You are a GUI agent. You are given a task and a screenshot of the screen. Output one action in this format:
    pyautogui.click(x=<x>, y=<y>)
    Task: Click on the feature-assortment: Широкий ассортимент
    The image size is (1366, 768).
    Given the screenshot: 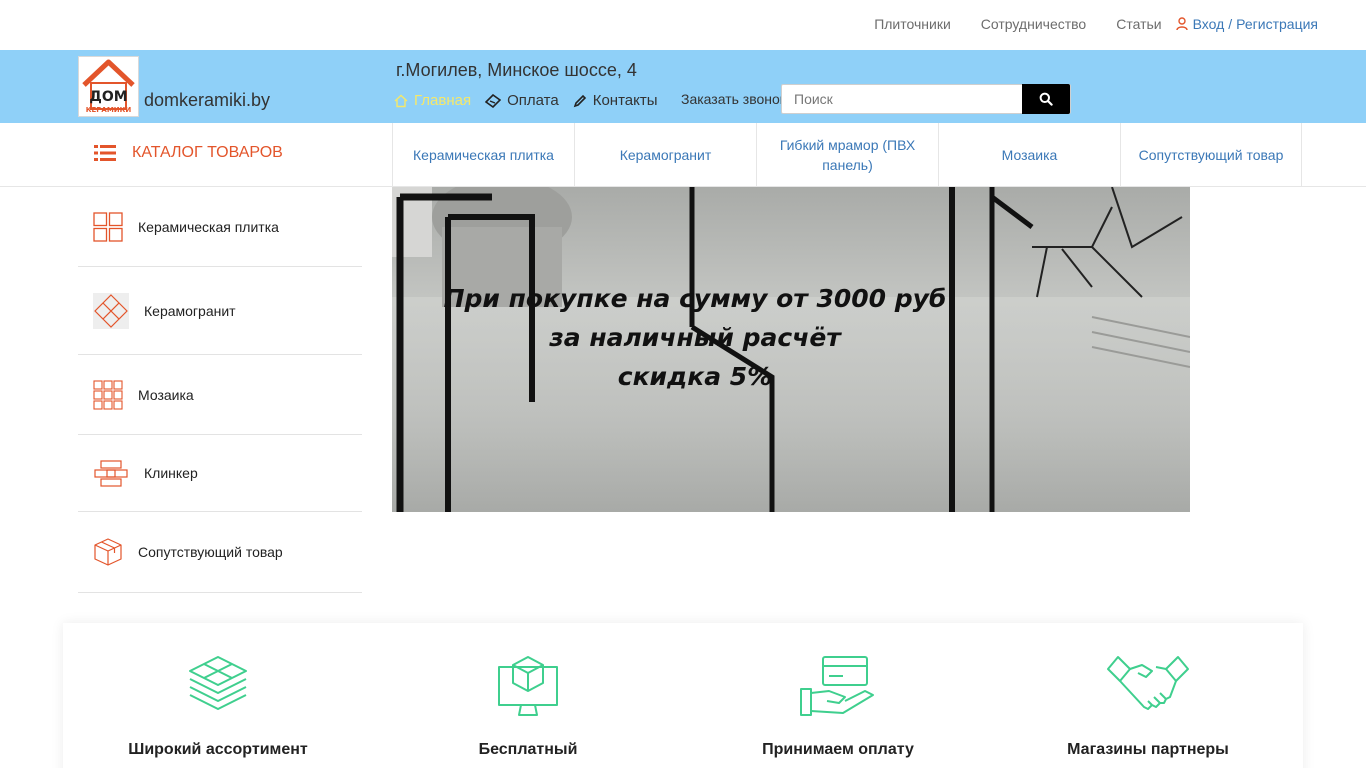 What is the action you would take?
    pyautogui.click(x=218, y=707)
    